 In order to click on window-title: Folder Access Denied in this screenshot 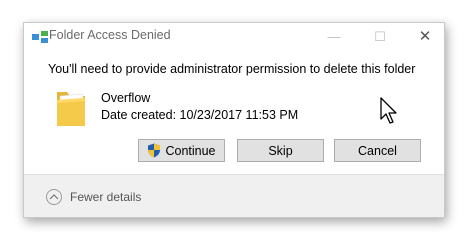, I will do `click(110, 35)`.